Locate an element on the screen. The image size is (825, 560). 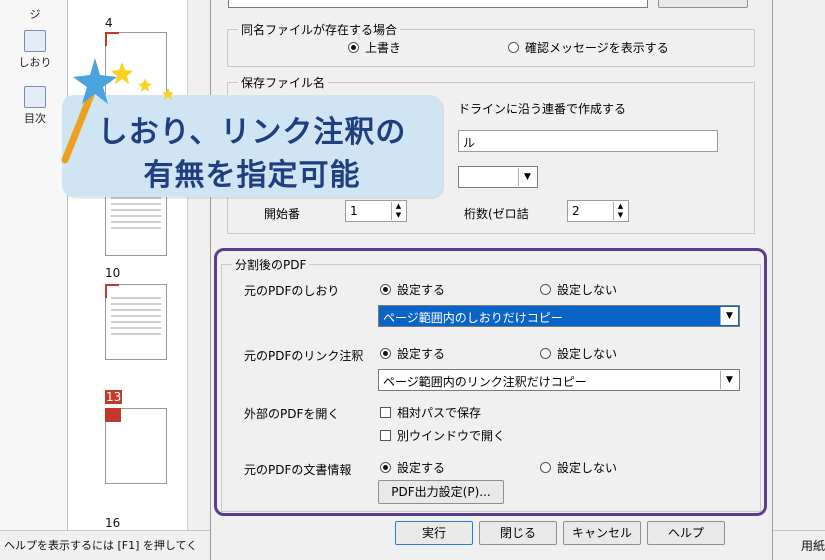
status-help-text: ヘルプを表示するには [F1] を押してく is located at coordinates (101, 545).